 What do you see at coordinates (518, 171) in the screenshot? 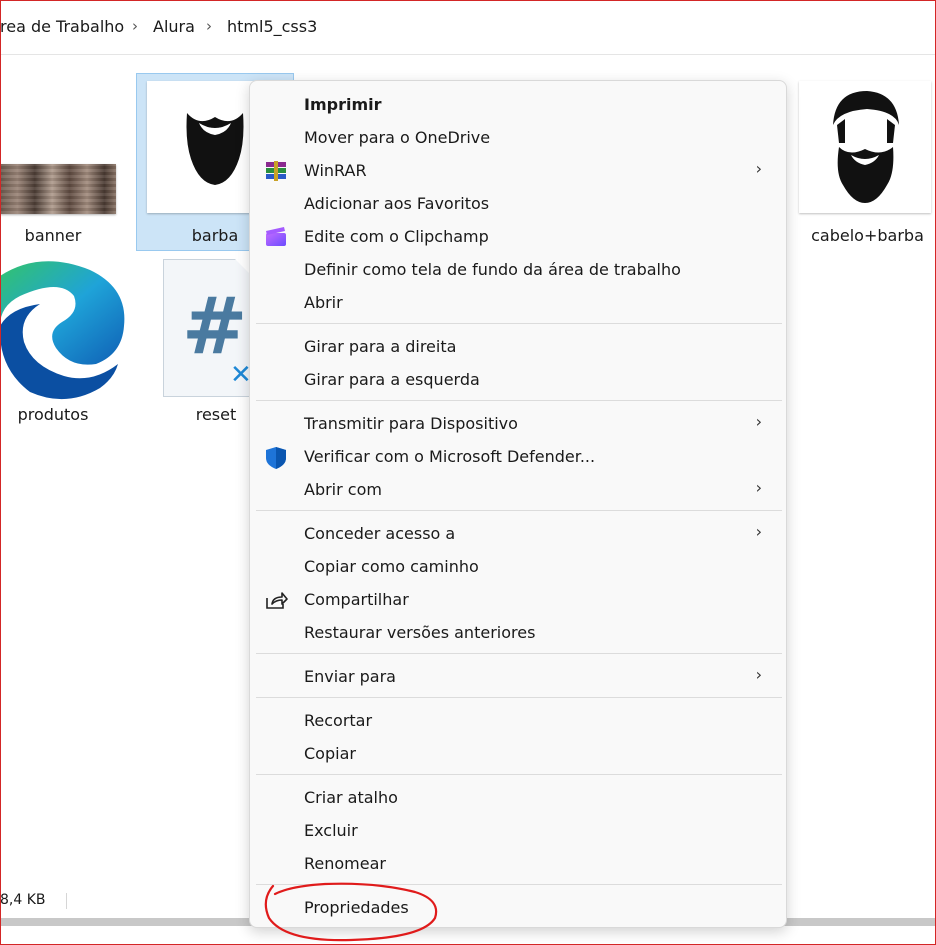
I see `menu-item-winrar: WinRAR ›` at bounding box center [518, 171].